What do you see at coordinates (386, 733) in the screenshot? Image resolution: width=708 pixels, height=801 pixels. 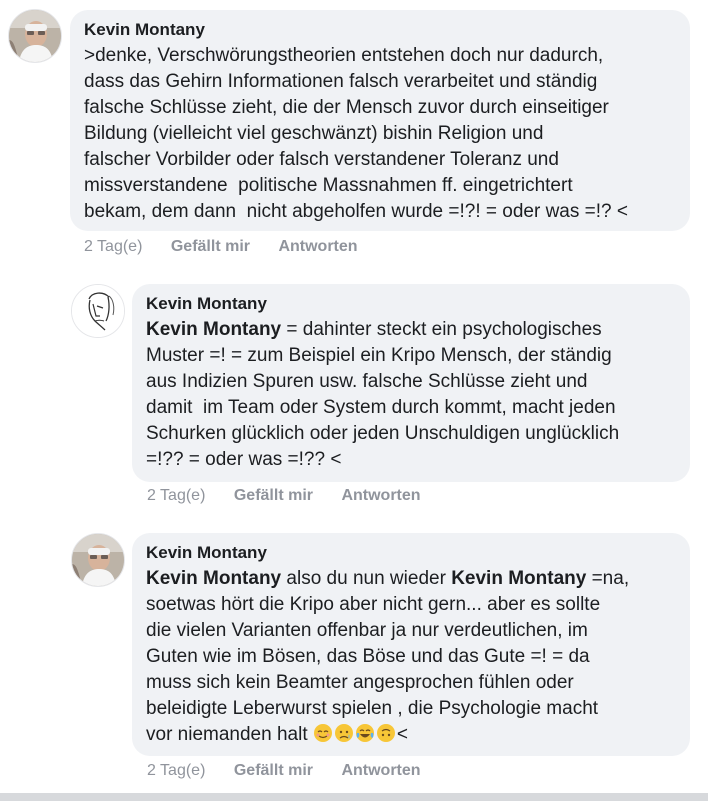 I see `upside-down-face-emoji` at bounding box center [386, 733].